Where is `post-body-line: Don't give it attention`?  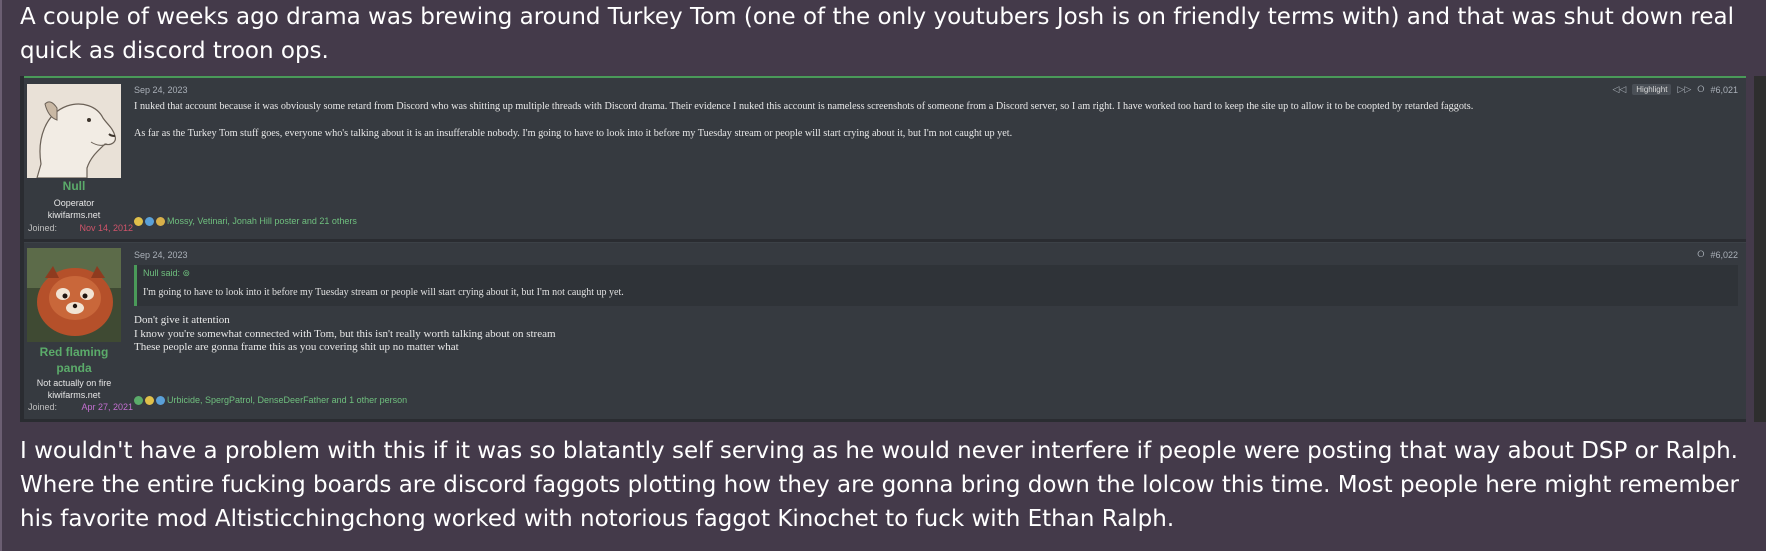 post-body-line: Don't give it attention is located at coordinates (182, 320).